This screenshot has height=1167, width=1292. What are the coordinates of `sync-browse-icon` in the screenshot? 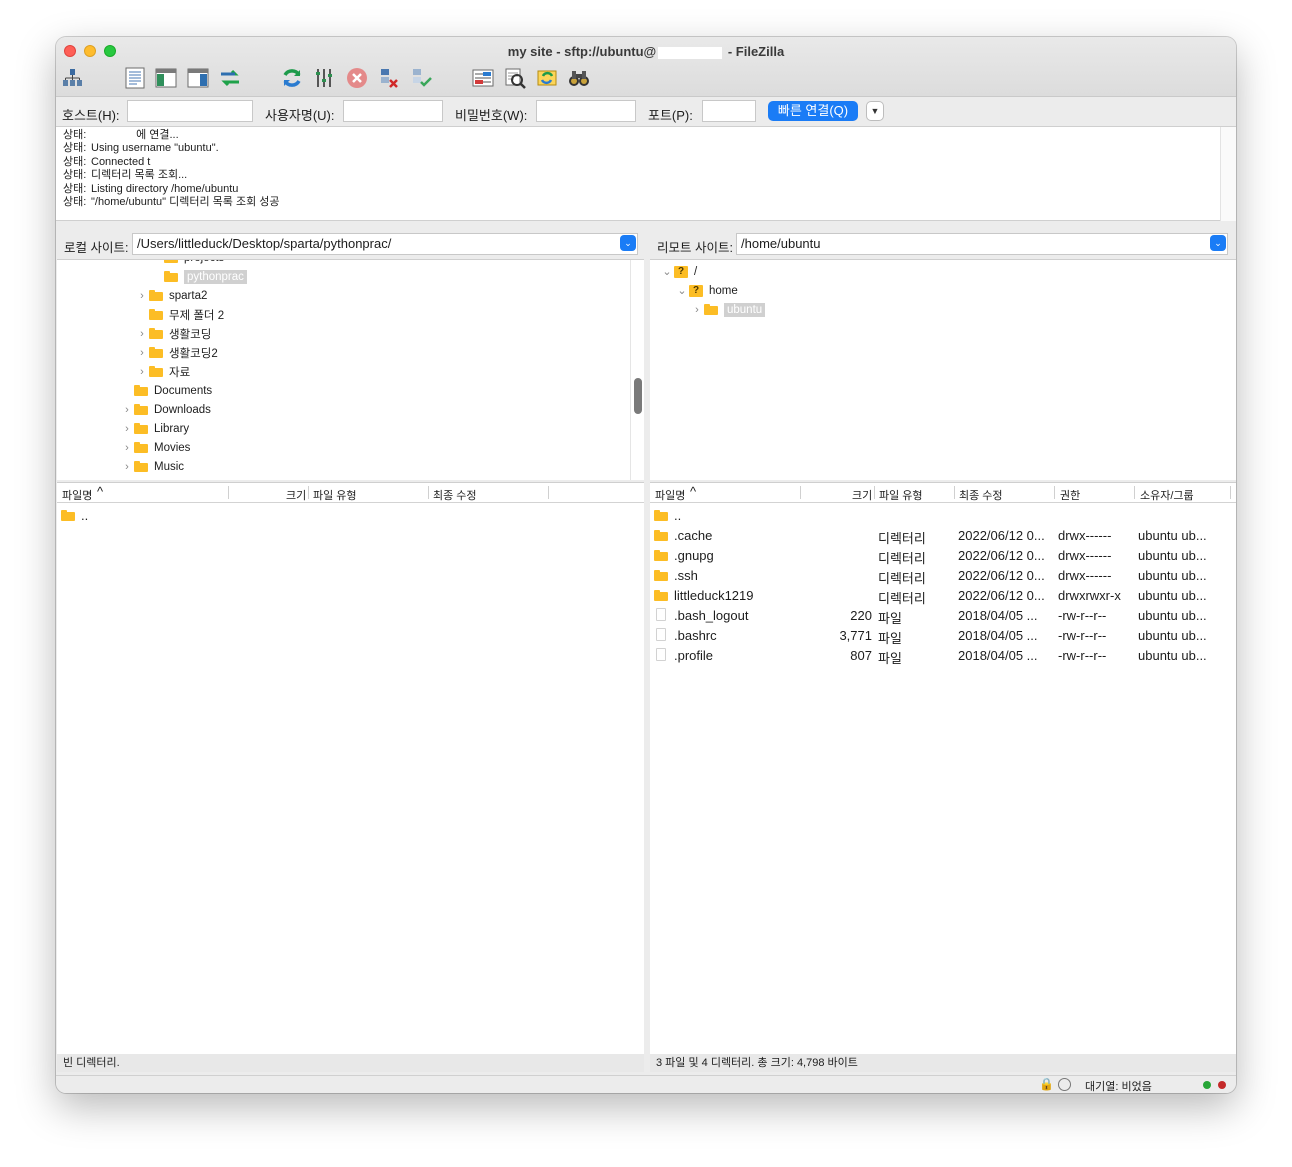 It's located at (547, 78).